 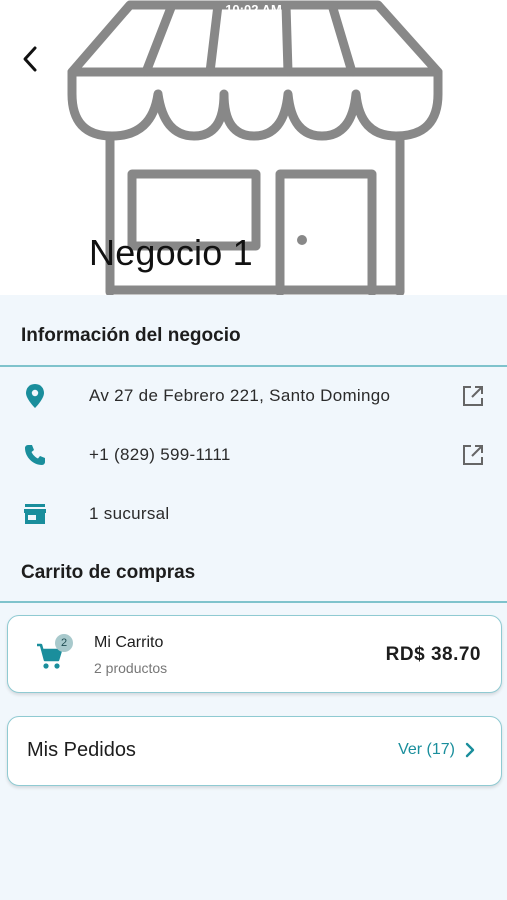 I want to click on view-orders-text: Ver (17), so click(x=426, y=749).